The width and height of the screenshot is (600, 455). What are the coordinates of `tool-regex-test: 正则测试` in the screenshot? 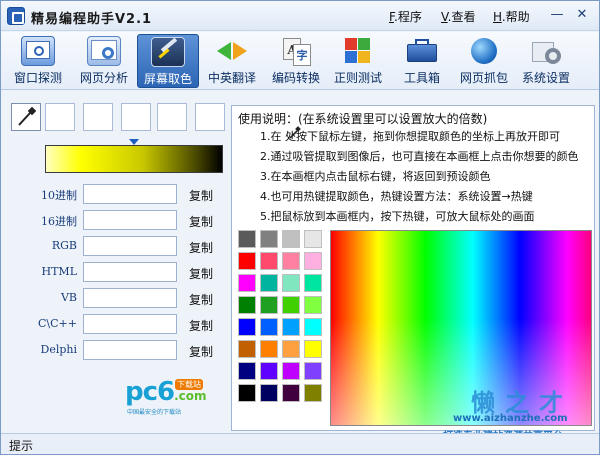 It's located at (358, 61).